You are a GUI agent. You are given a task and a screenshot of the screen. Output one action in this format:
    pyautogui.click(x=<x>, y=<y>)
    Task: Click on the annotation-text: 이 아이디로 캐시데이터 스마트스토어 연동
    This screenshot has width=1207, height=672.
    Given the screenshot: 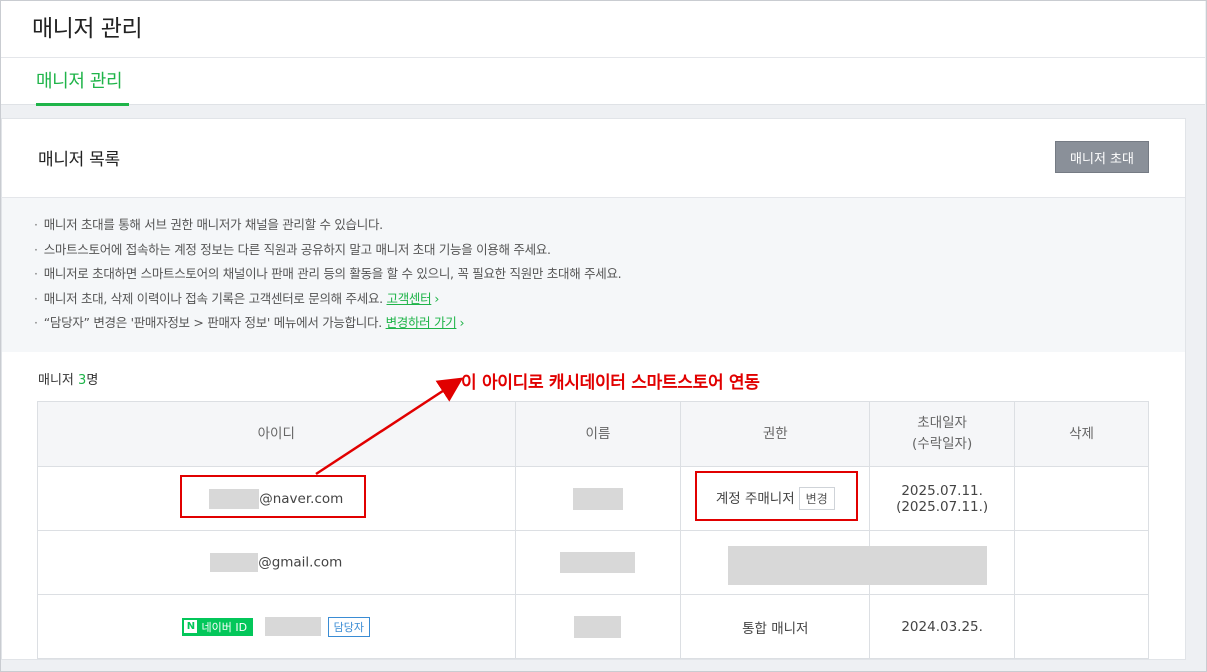 What is the action you would take?
    pyautogui.click(x=610, y=383)
    